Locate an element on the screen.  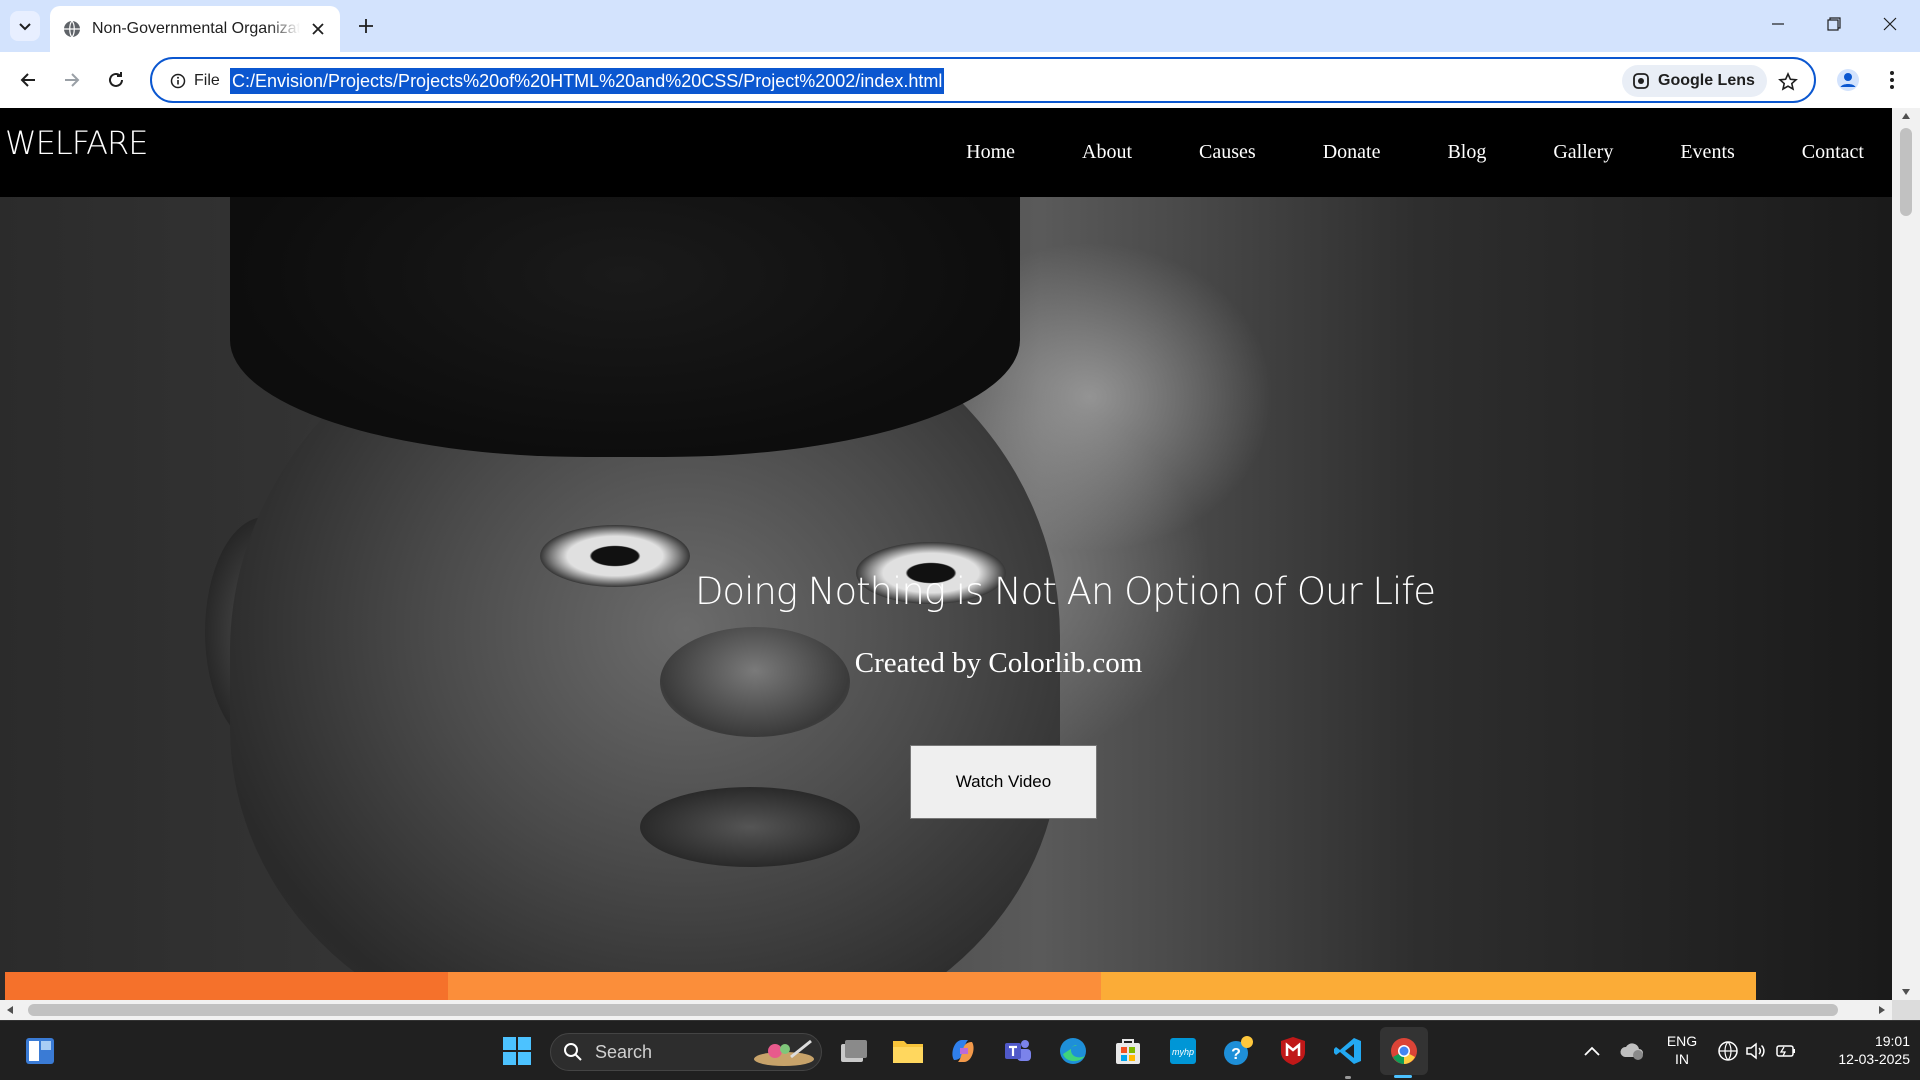
teams-button is located at coordinates (1018, 1051).